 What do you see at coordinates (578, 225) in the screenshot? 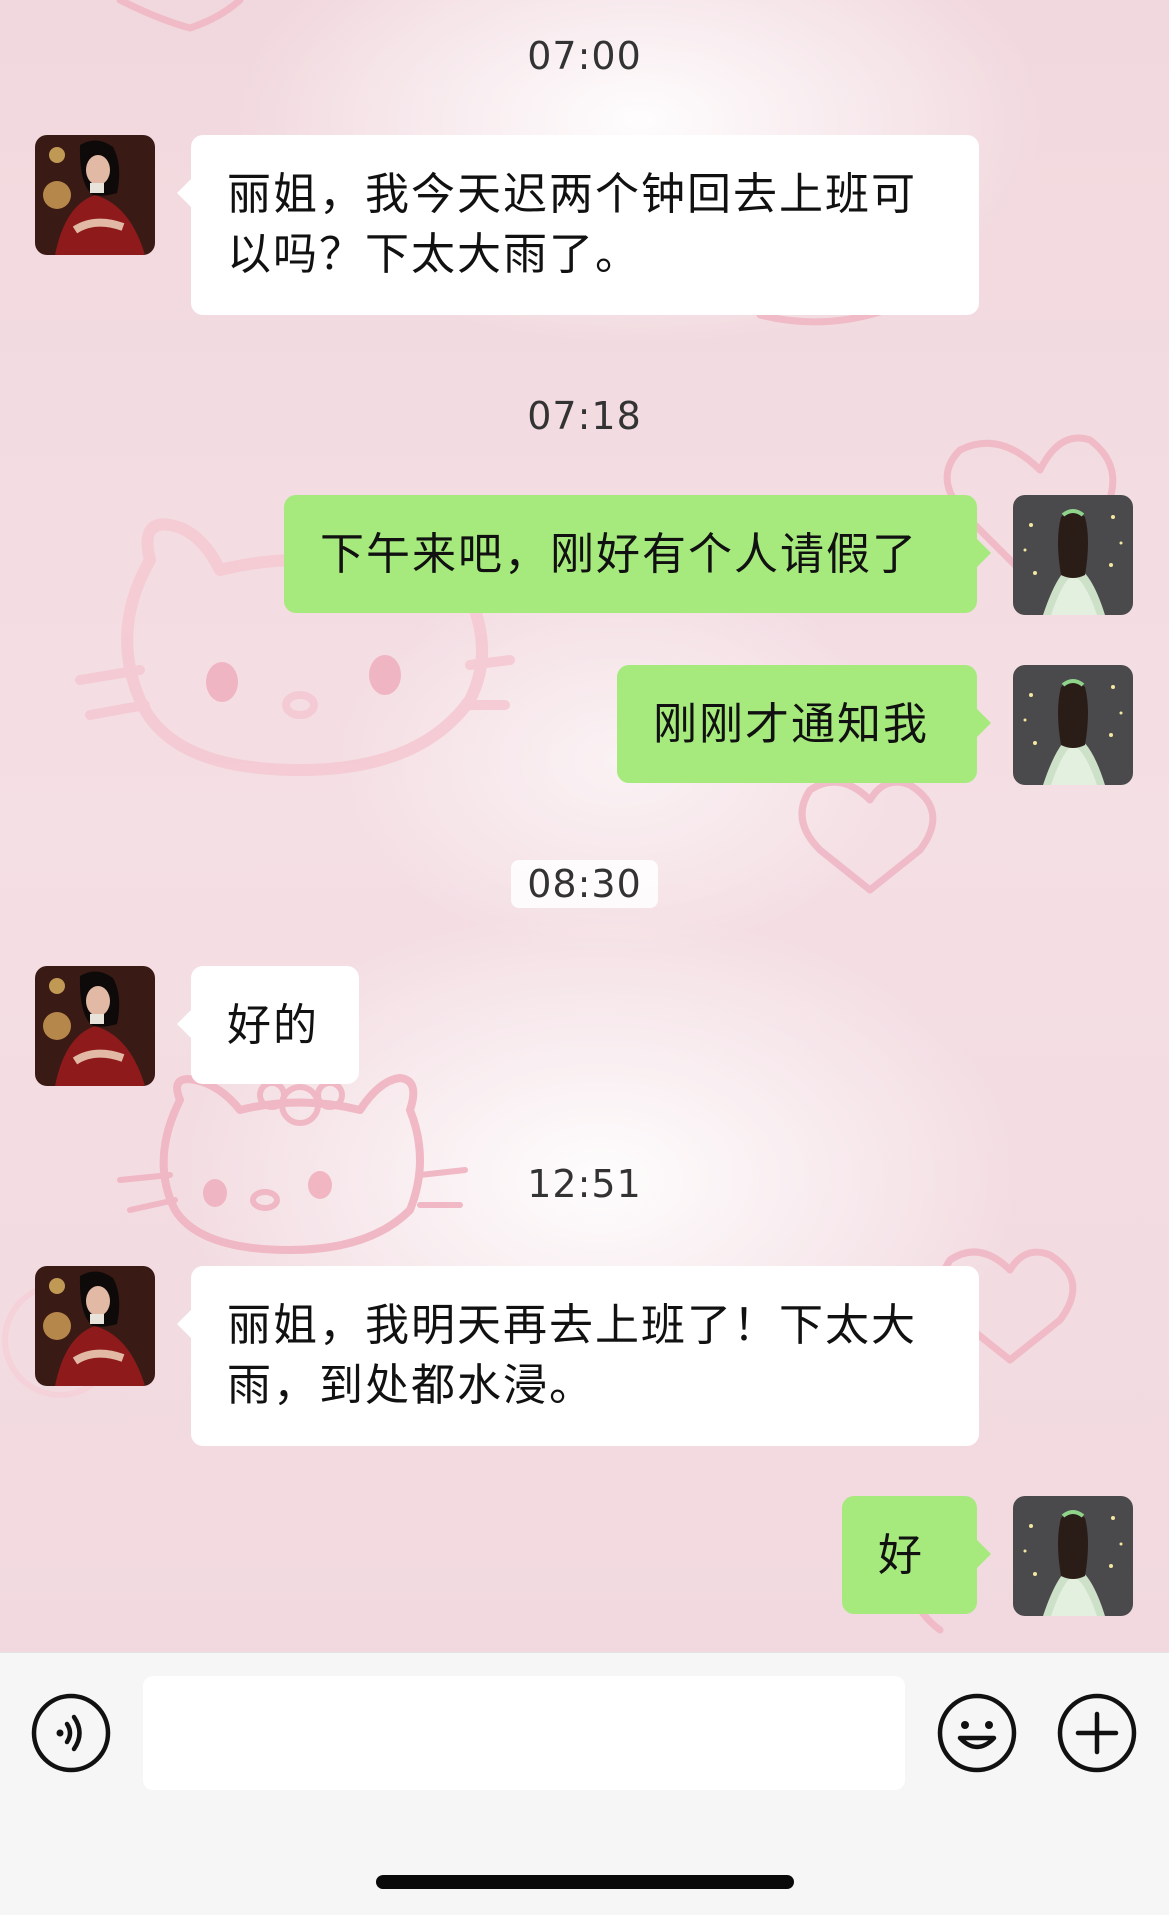
I see `incoming-message-bubble: 丽姐，我今天迟两个钟回去上班可 以吗？下太大雨了。` at bounding box center [578, 225].